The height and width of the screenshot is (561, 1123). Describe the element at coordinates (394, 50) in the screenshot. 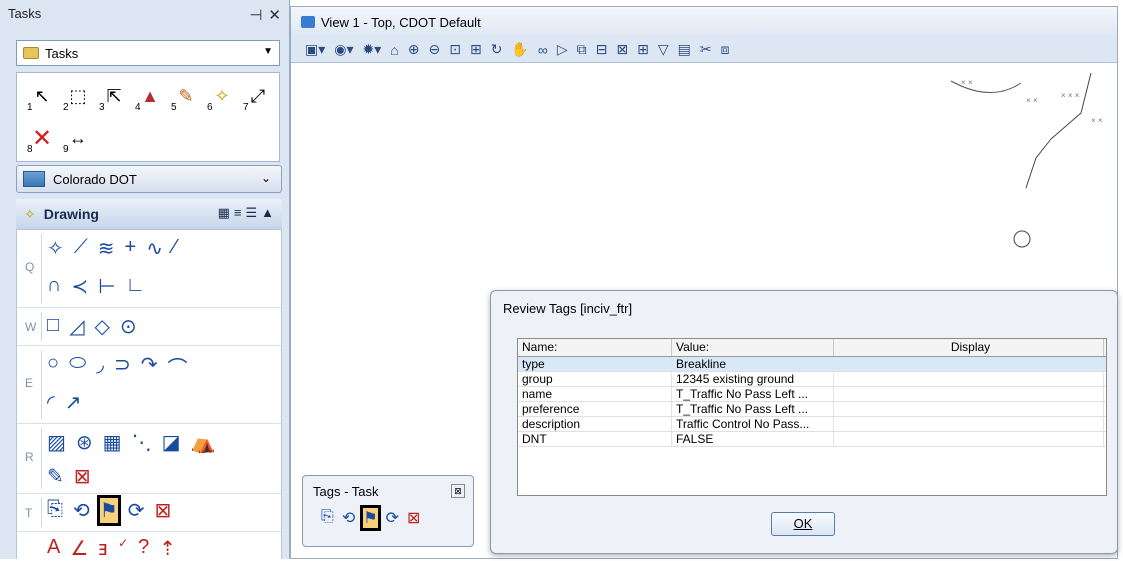

I see `update-view-icon: ⌂` at that location.